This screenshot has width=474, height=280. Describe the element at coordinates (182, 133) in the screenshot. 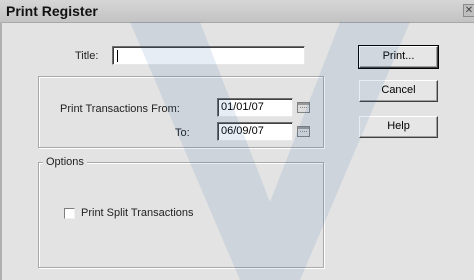

I see `to-date-label: To:` at that location.